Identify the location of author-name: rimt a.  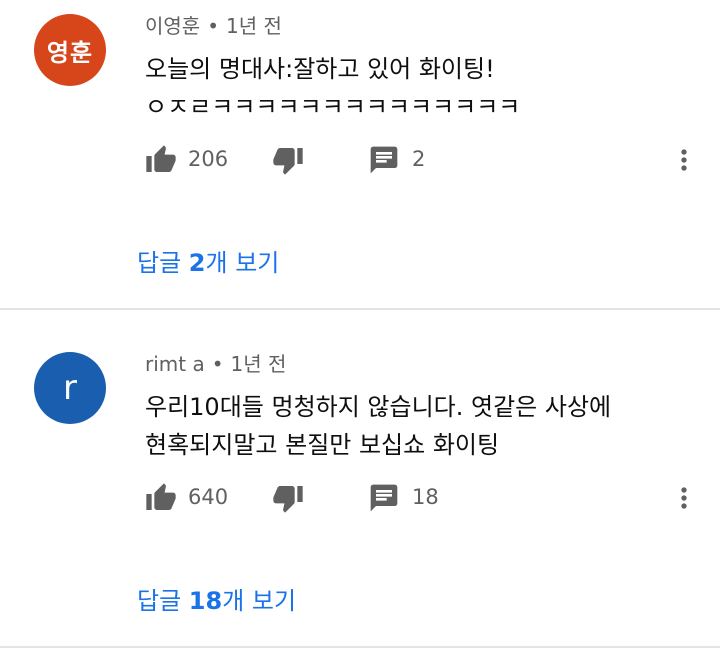
(175, 364).